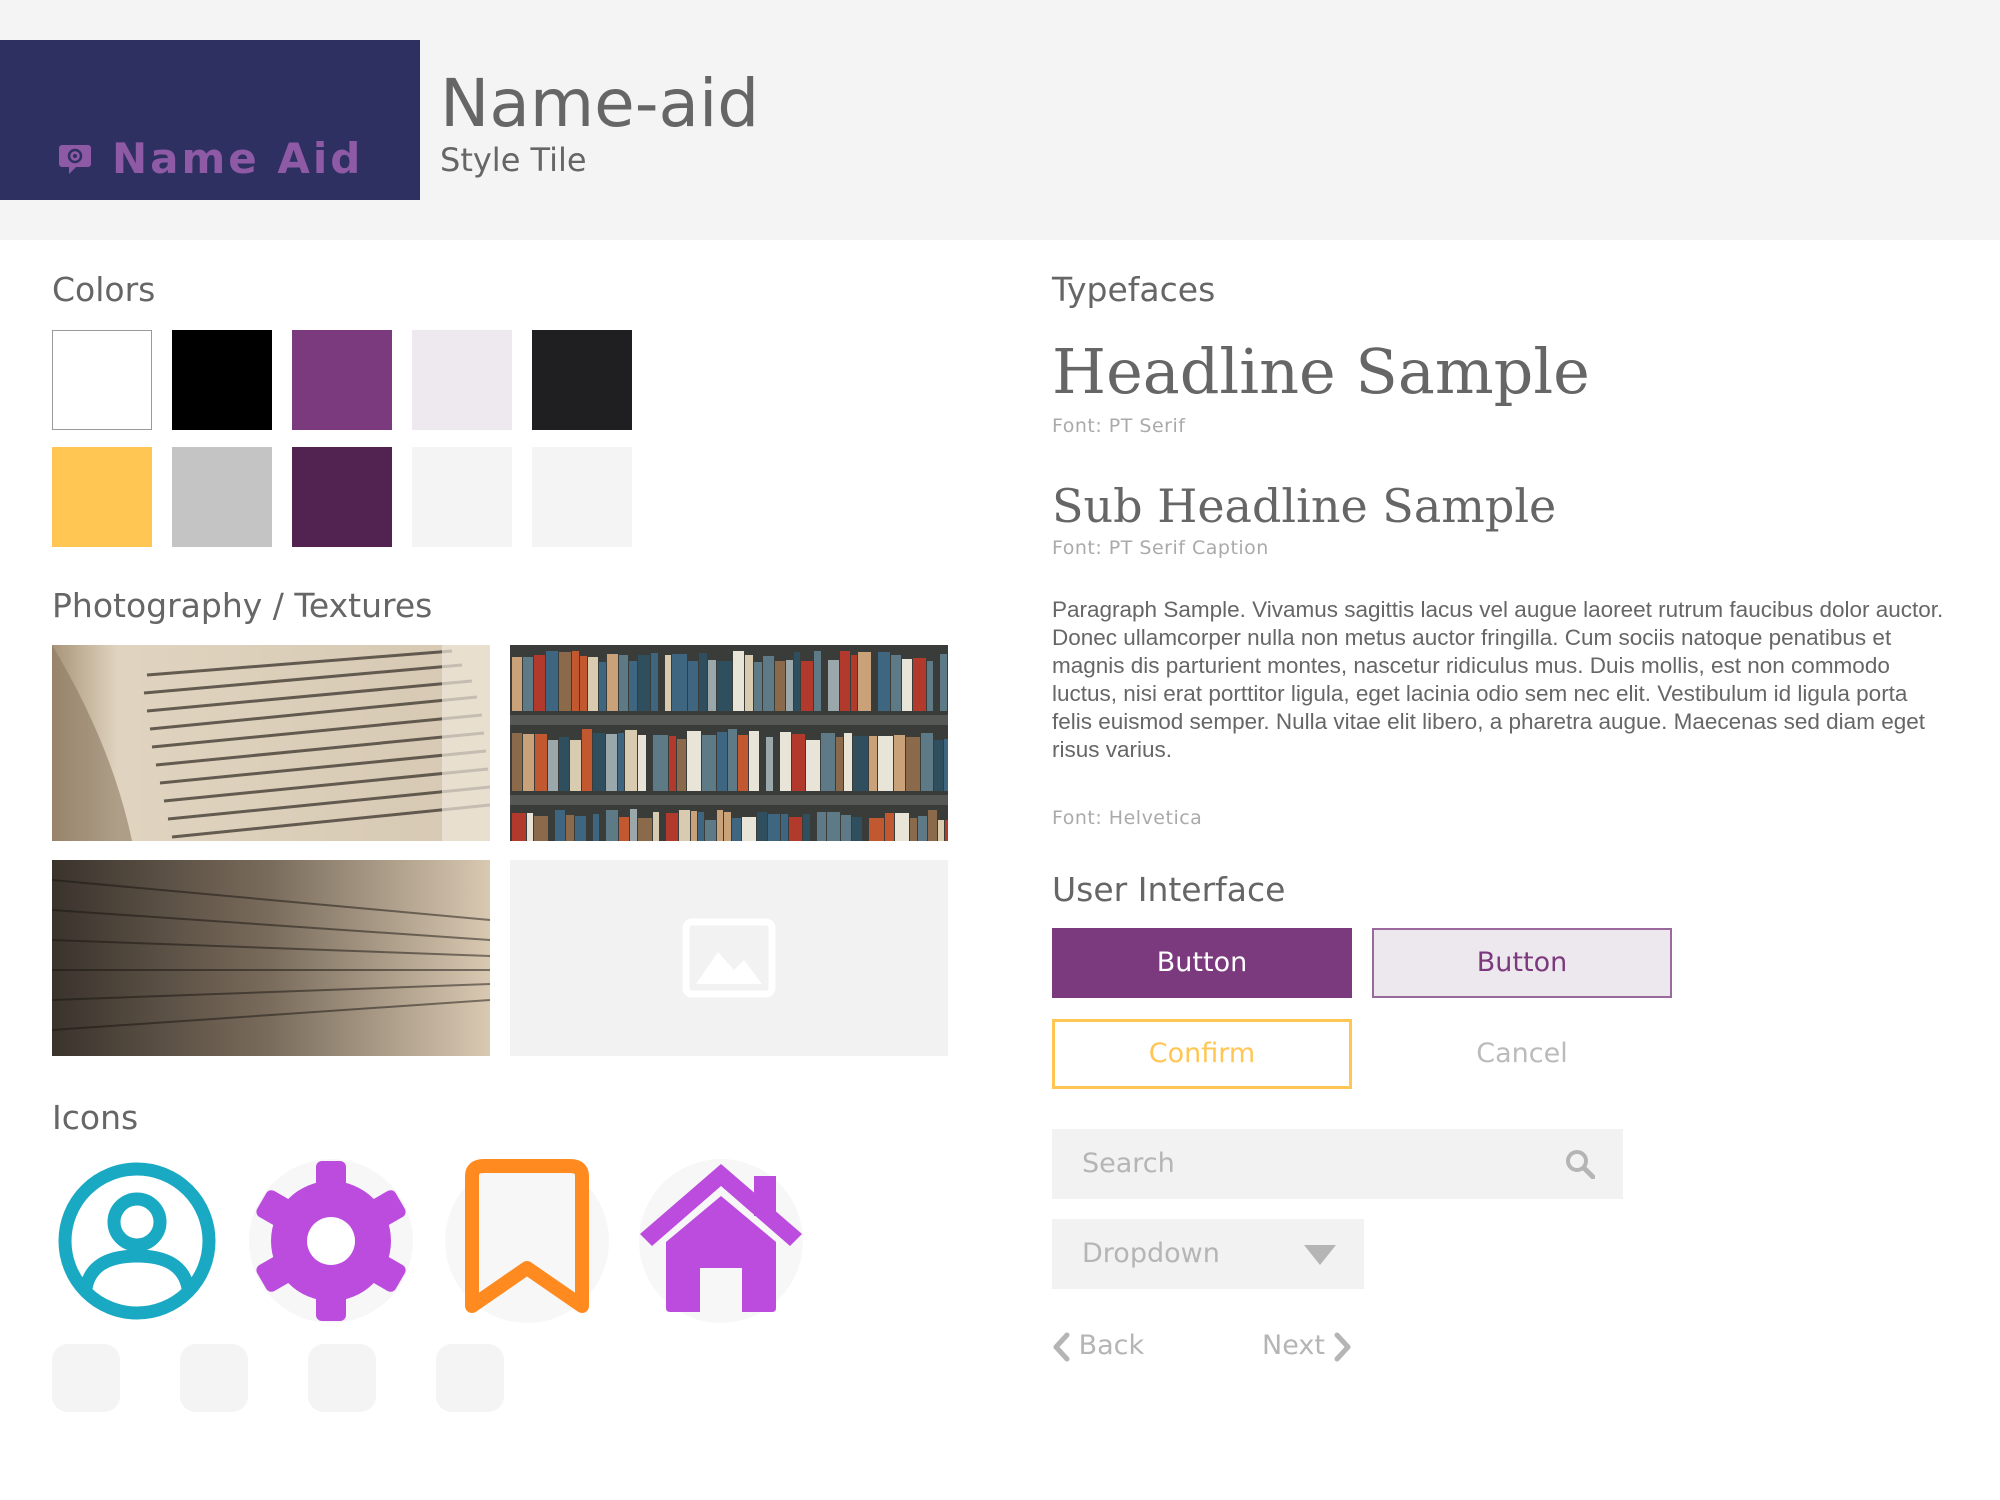  Describe the element at coordinates (1342, 1346) in the screenshot. I see `chevron-right-icon` at that location.